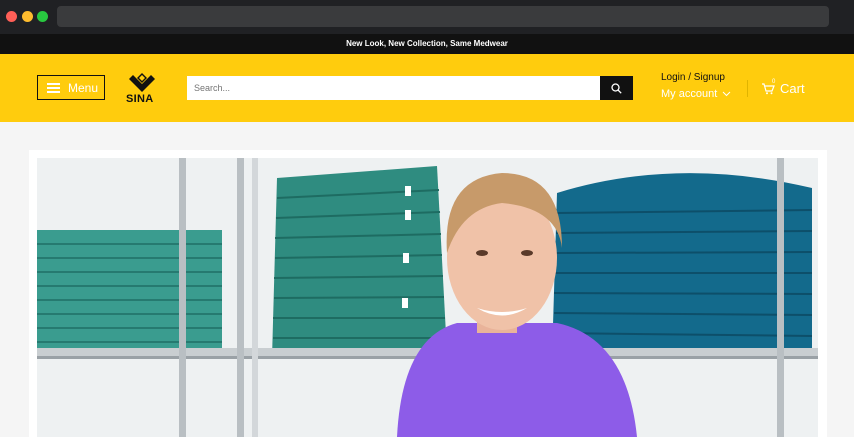 The width and height of the screenshot is (854, 437). What do you see at coordinates (393, 88) in the screenshot?
I see `search-input` at bounding box center [393, 88].